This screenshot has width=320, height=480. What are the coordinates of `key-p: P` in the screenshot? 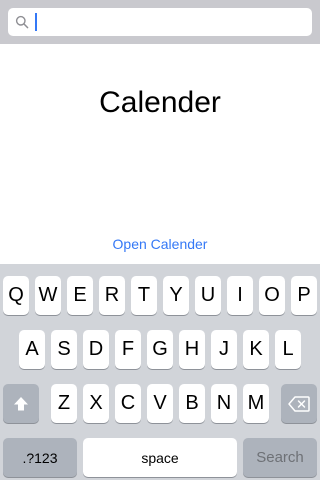 It's located at (304, 295).